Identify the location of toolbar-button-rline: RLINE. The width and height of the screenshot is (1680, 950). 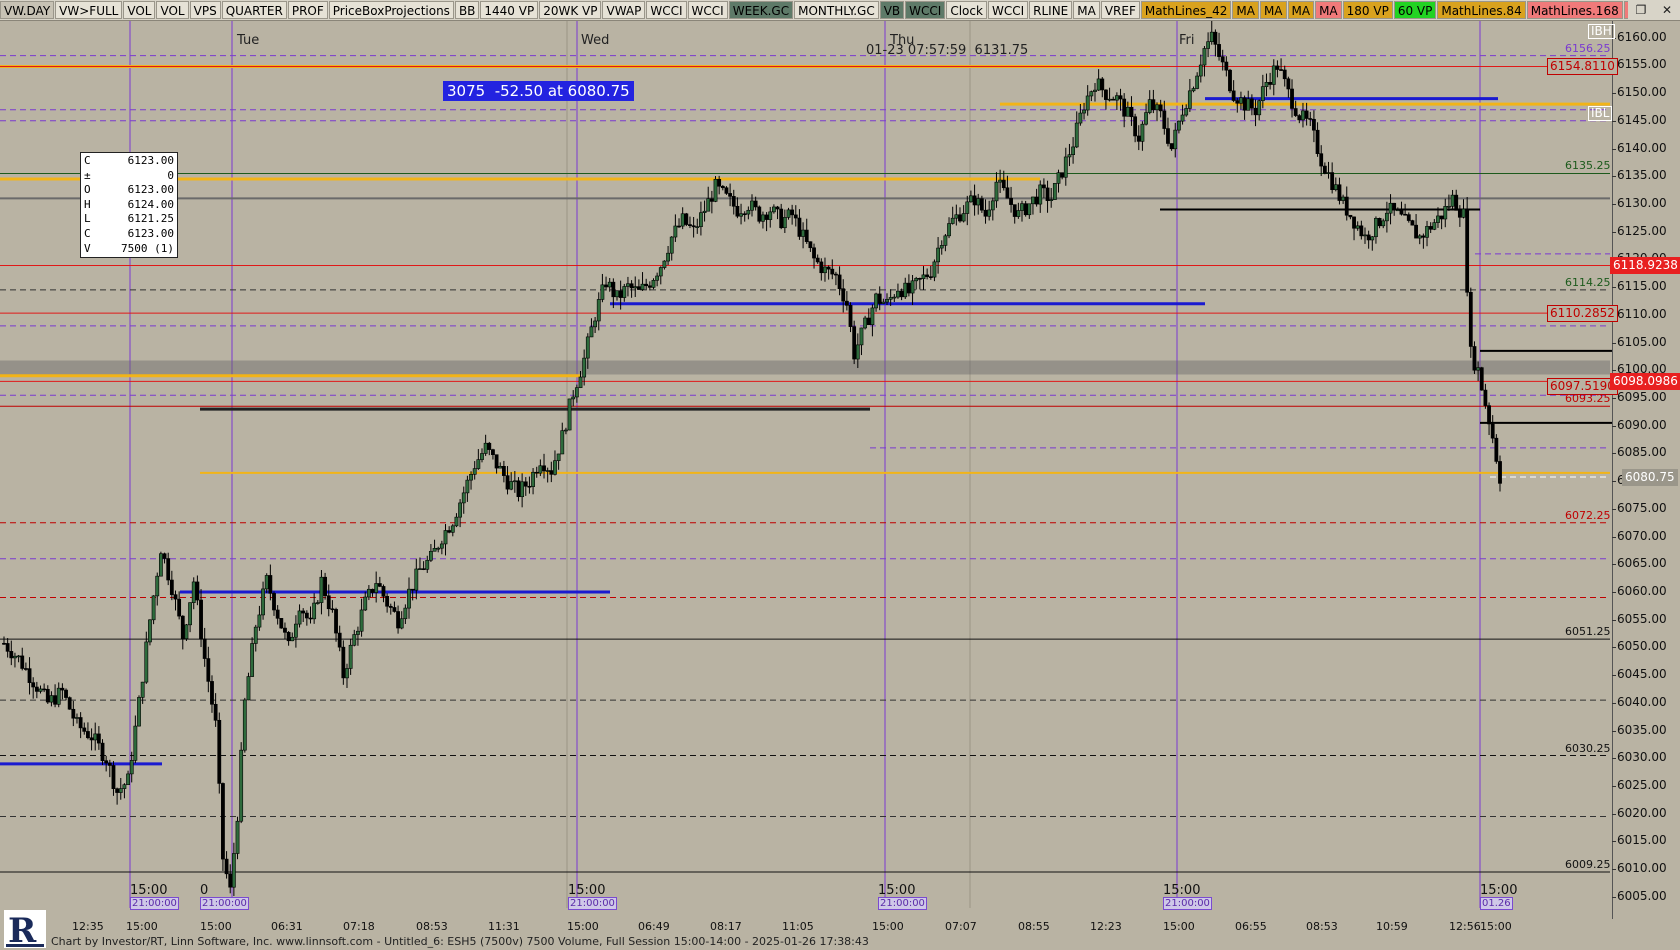
(1051, 10).